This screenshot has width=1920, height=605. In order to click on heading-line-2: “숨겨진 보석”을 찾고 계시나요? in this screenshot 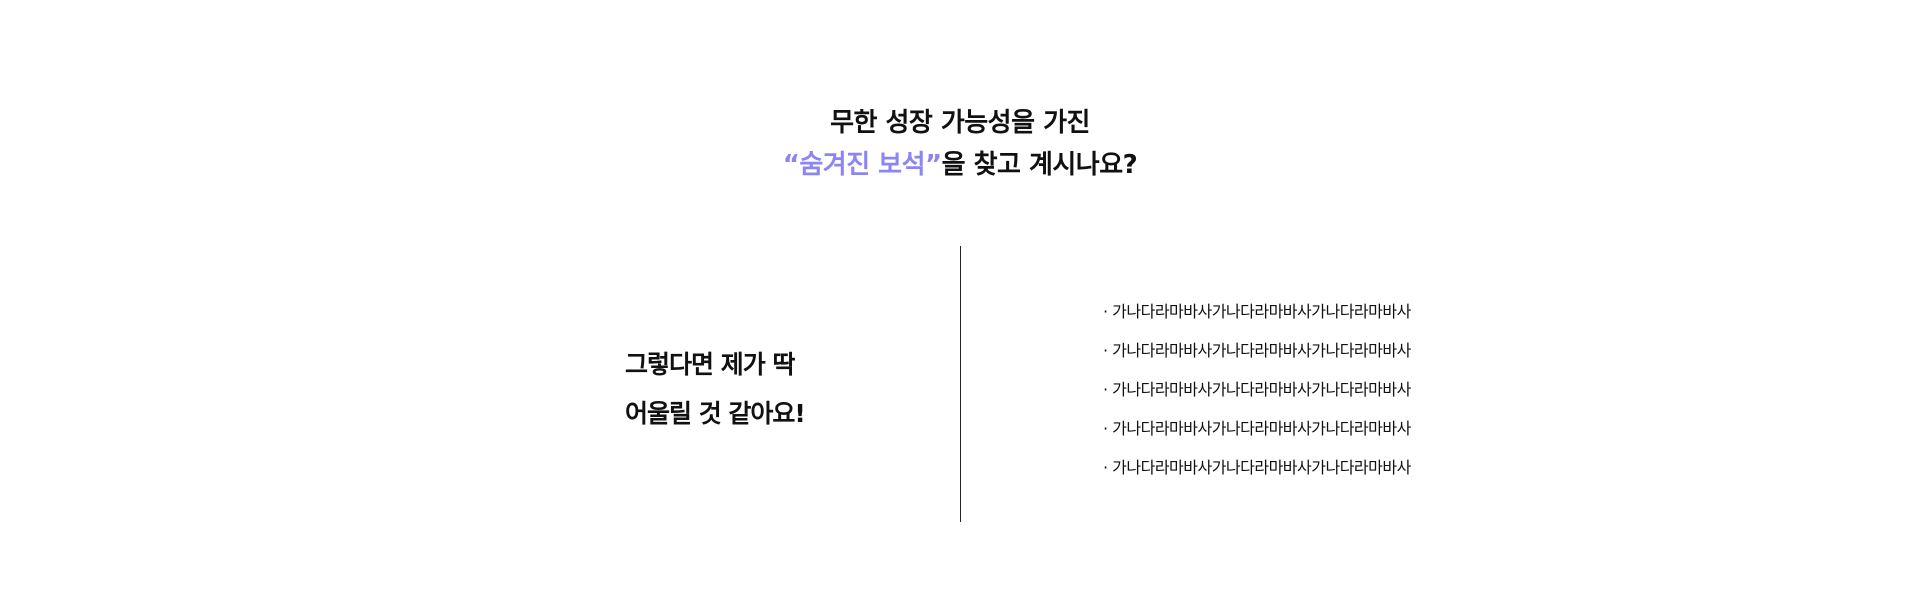, I will do `click(960, 165)`.